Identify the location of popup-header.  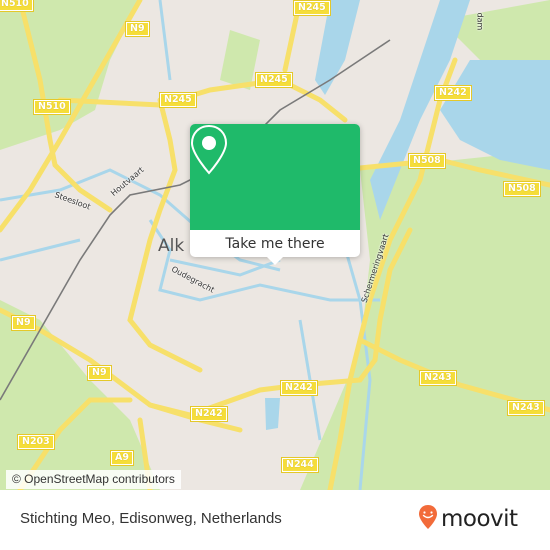
(275, 177).